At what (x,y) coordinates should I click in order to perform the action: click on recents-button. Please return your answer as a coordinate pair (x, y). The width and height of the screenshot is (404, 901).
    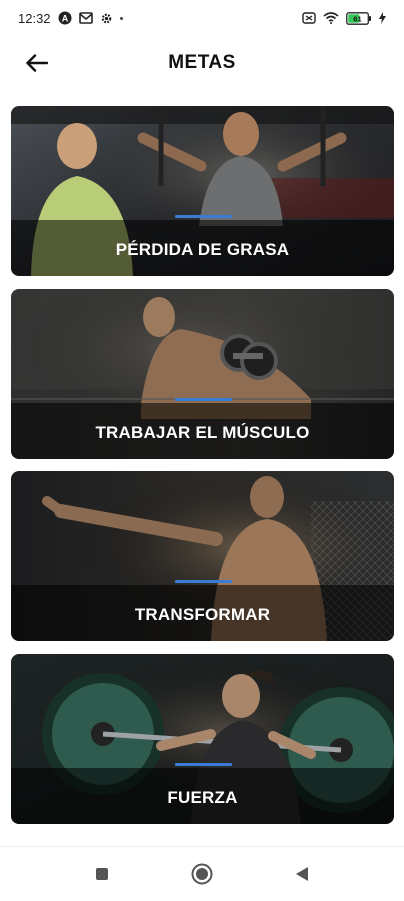
    Looking at the image, I should click on (102, 874).